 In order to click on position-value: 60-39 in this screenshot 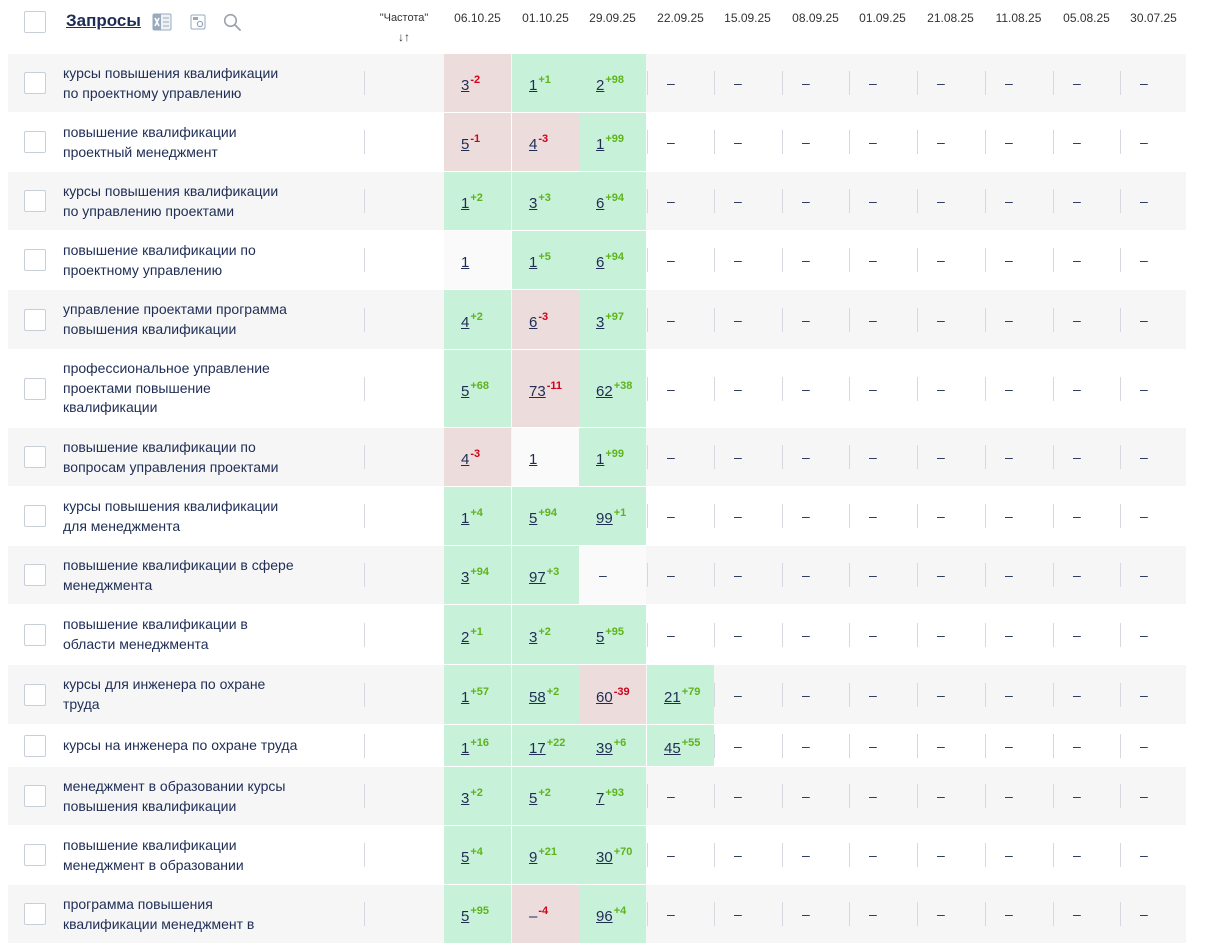, I will do `click(613, 696)`.